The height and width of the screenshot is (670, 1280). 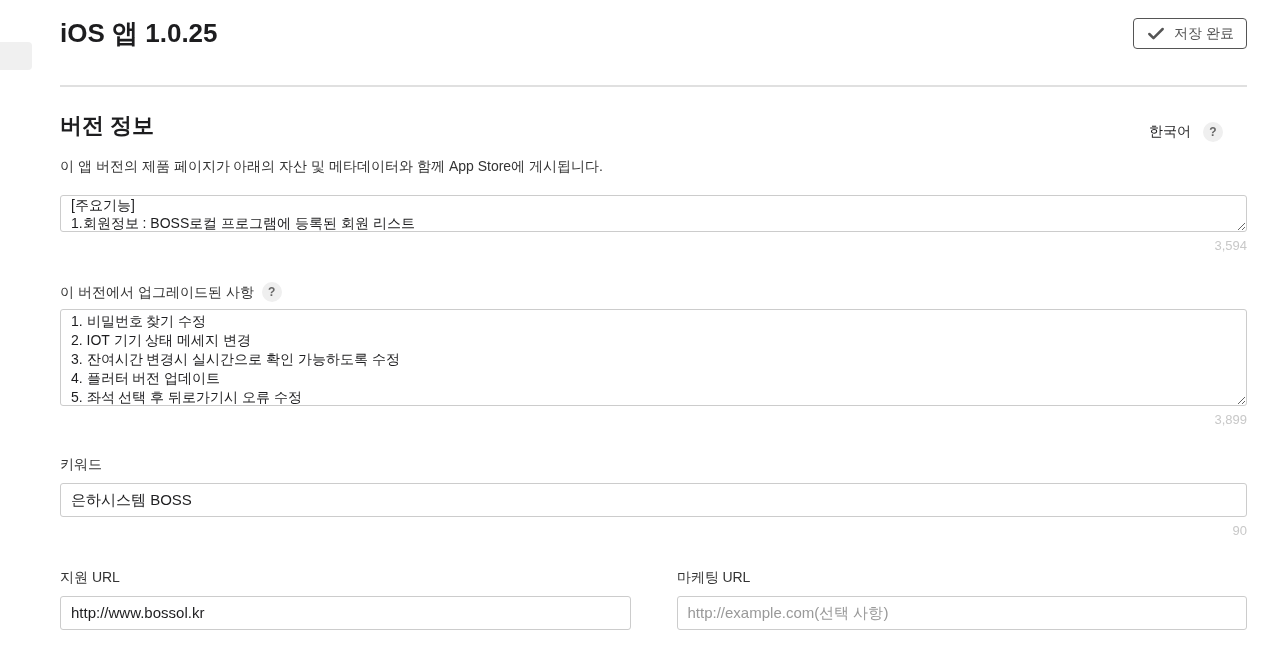 I want to click on field-label: 이 버전에서 업그레이드된 사항, so click(x=157, y=292).